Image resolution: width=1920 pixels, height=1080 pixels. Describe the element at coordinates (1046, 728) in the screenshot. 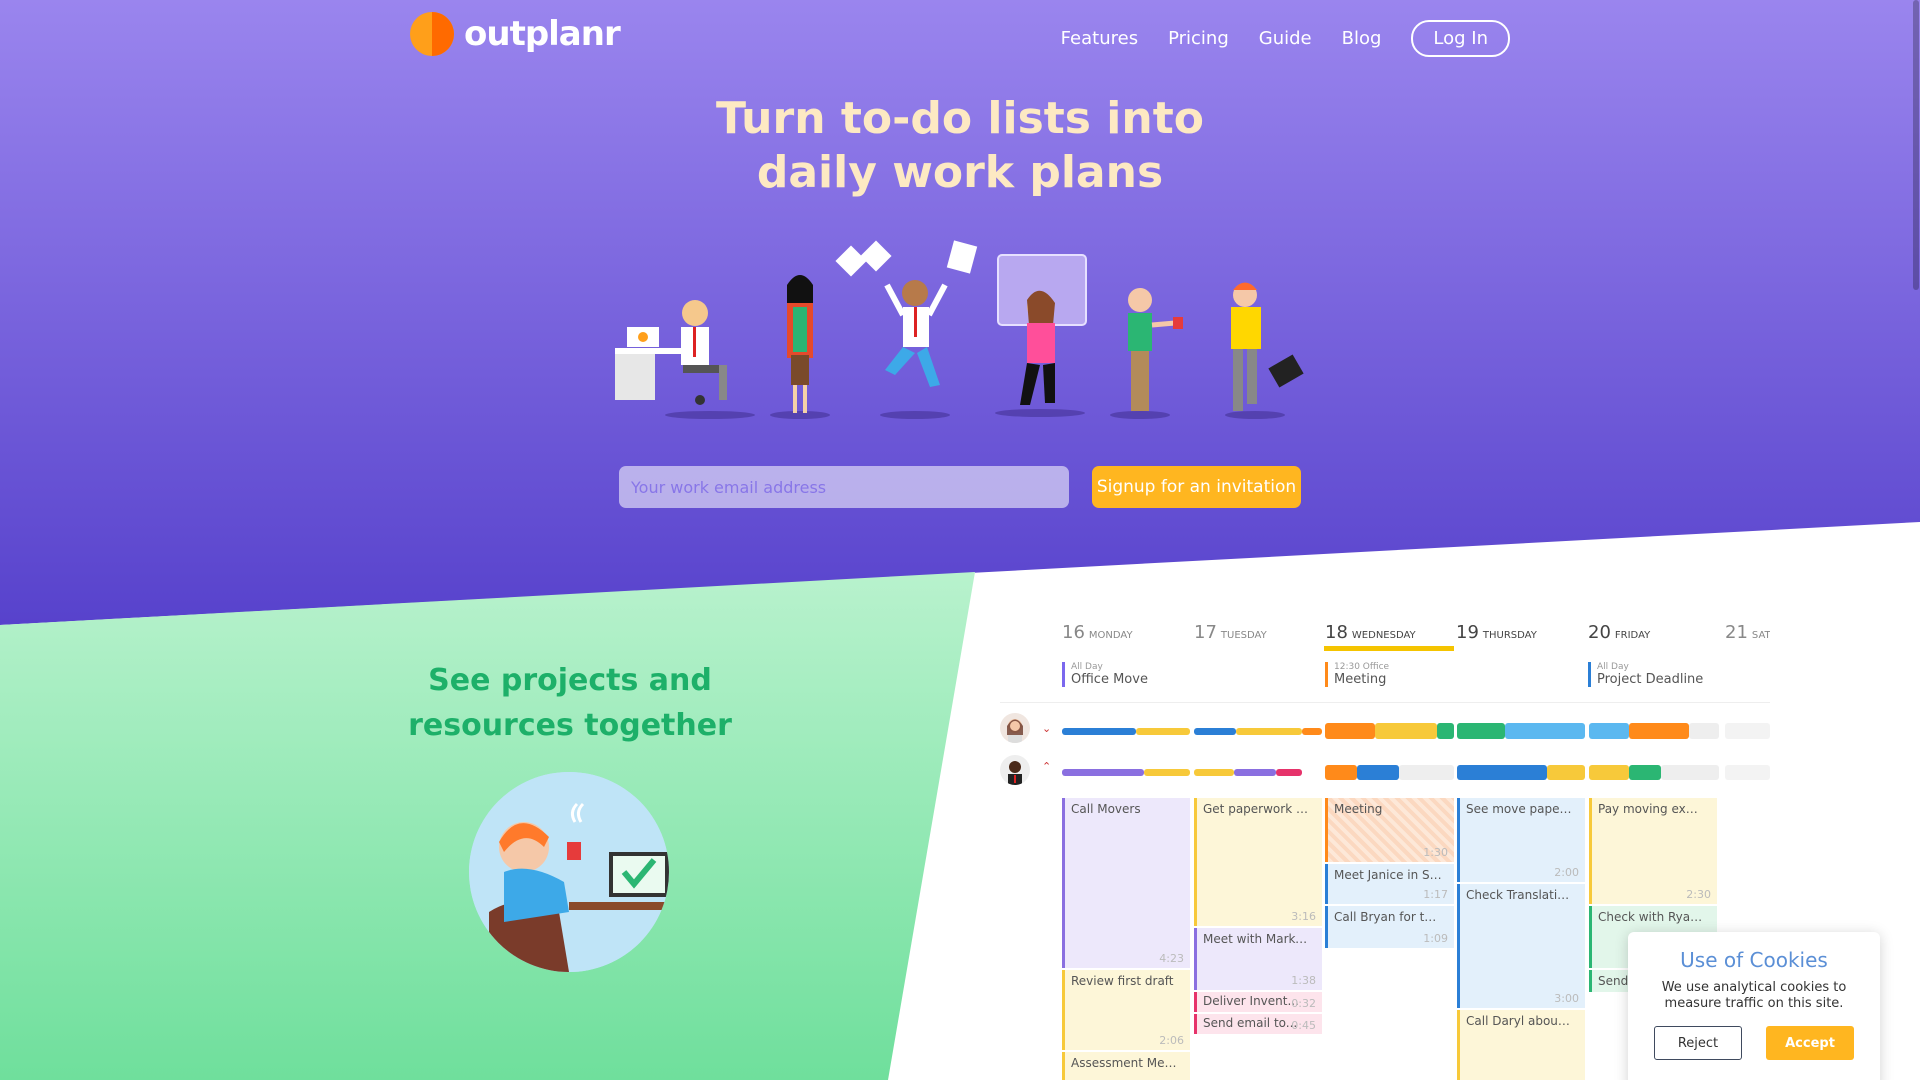

I see `chevron-down-icon: ⌄` at that location.